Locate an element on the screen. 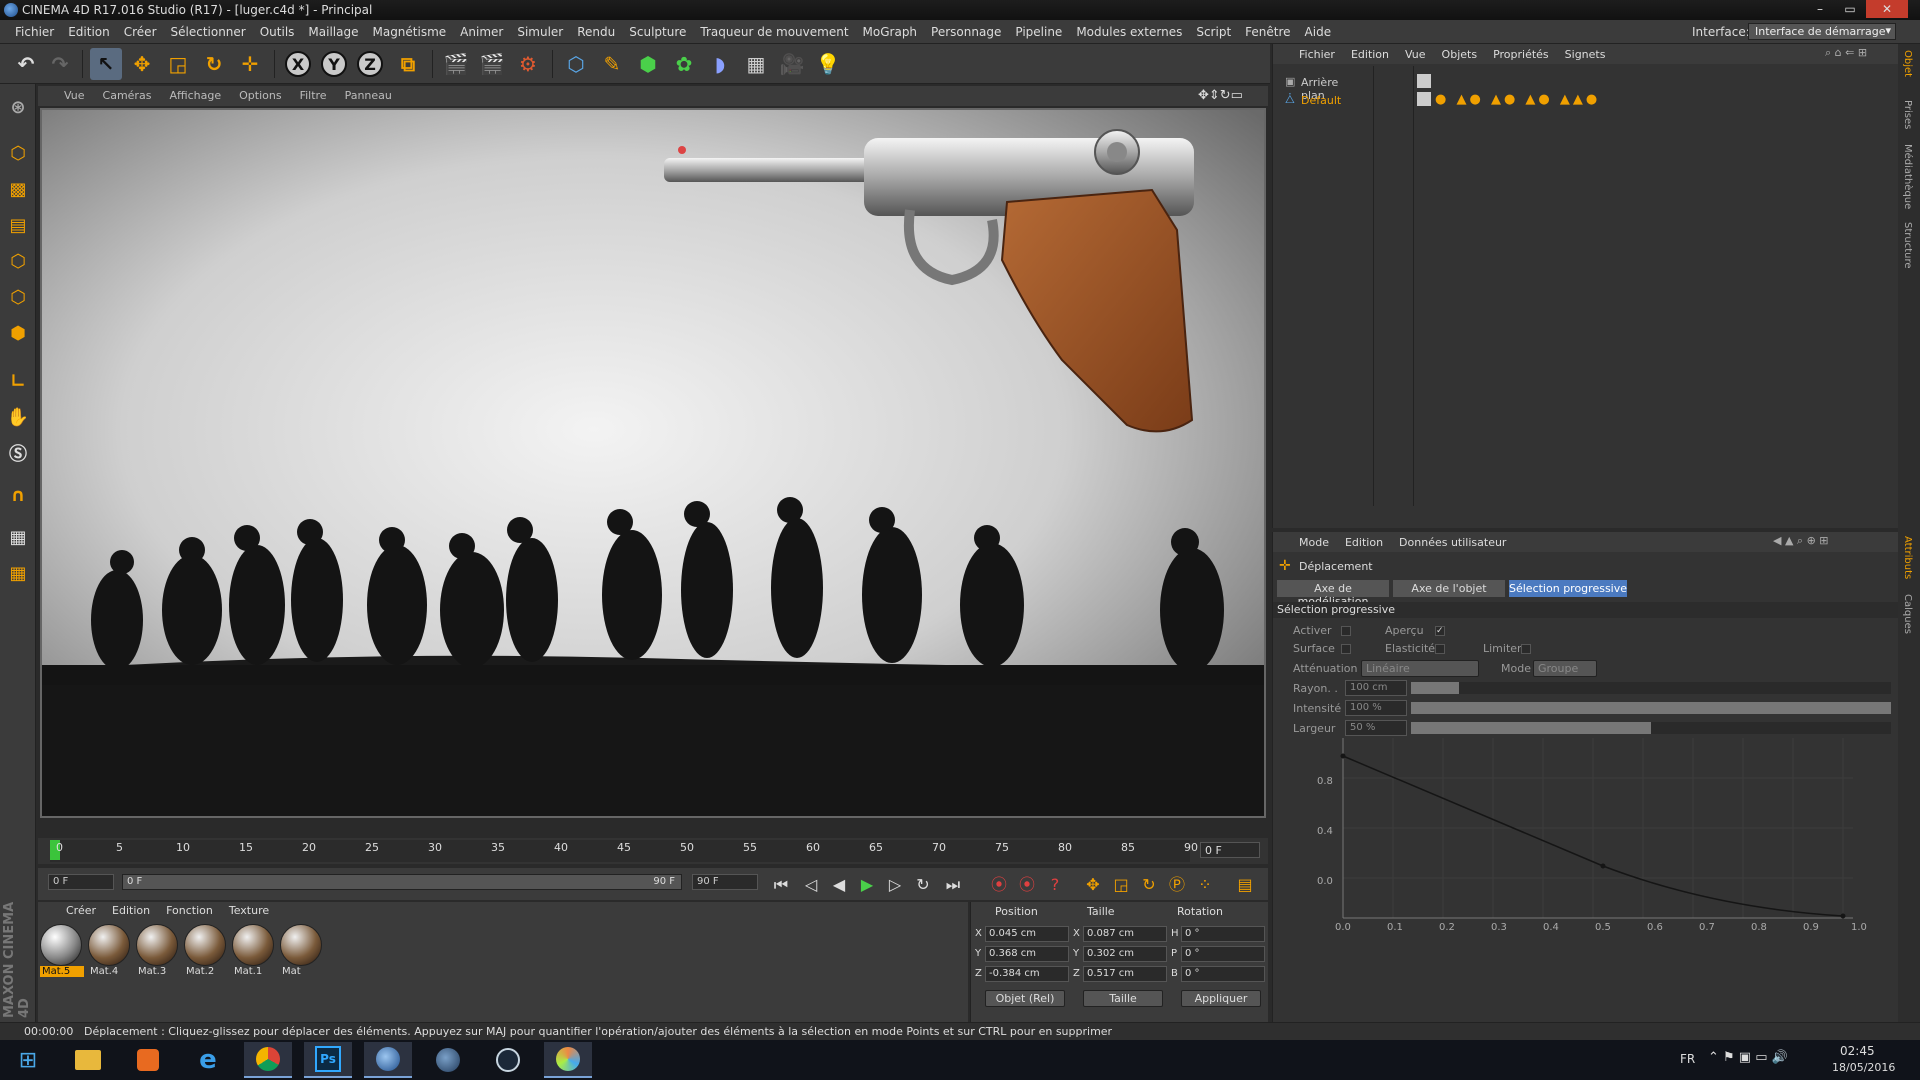 This screenshot has width=1920, height=1080. paint-app-icon is located at coordinates (568, 1060).